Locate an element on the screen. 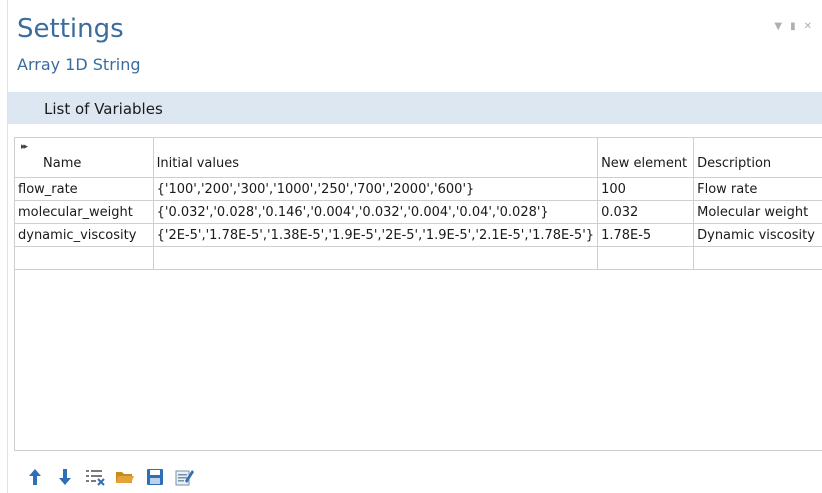 This screenshot has height=493, width=822. open-file-icon is located at coordinates (125, 477).